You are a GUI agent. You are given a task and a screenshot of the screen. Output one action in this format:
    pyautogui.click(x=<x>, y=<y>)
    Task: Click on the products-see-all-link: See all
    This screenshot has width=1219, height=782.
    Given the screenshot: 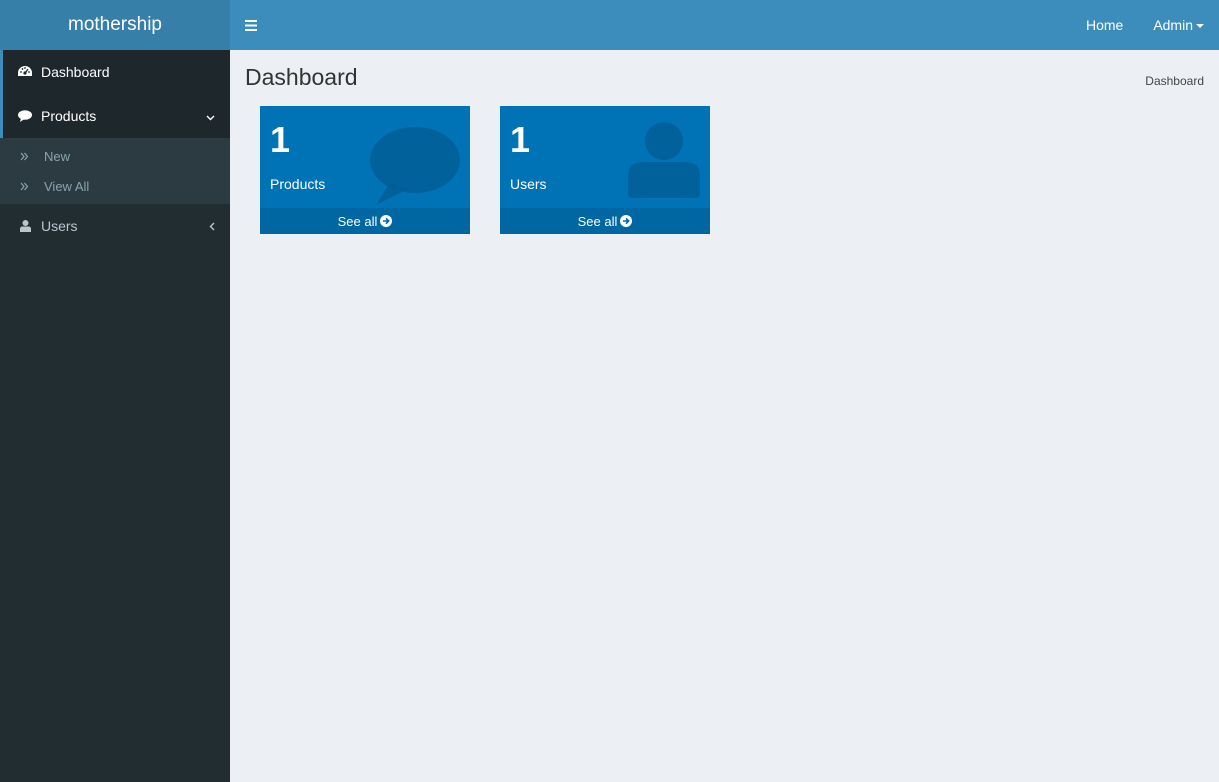 What is the action you would take?
    pyautogui.click(x=365, y=221)
    